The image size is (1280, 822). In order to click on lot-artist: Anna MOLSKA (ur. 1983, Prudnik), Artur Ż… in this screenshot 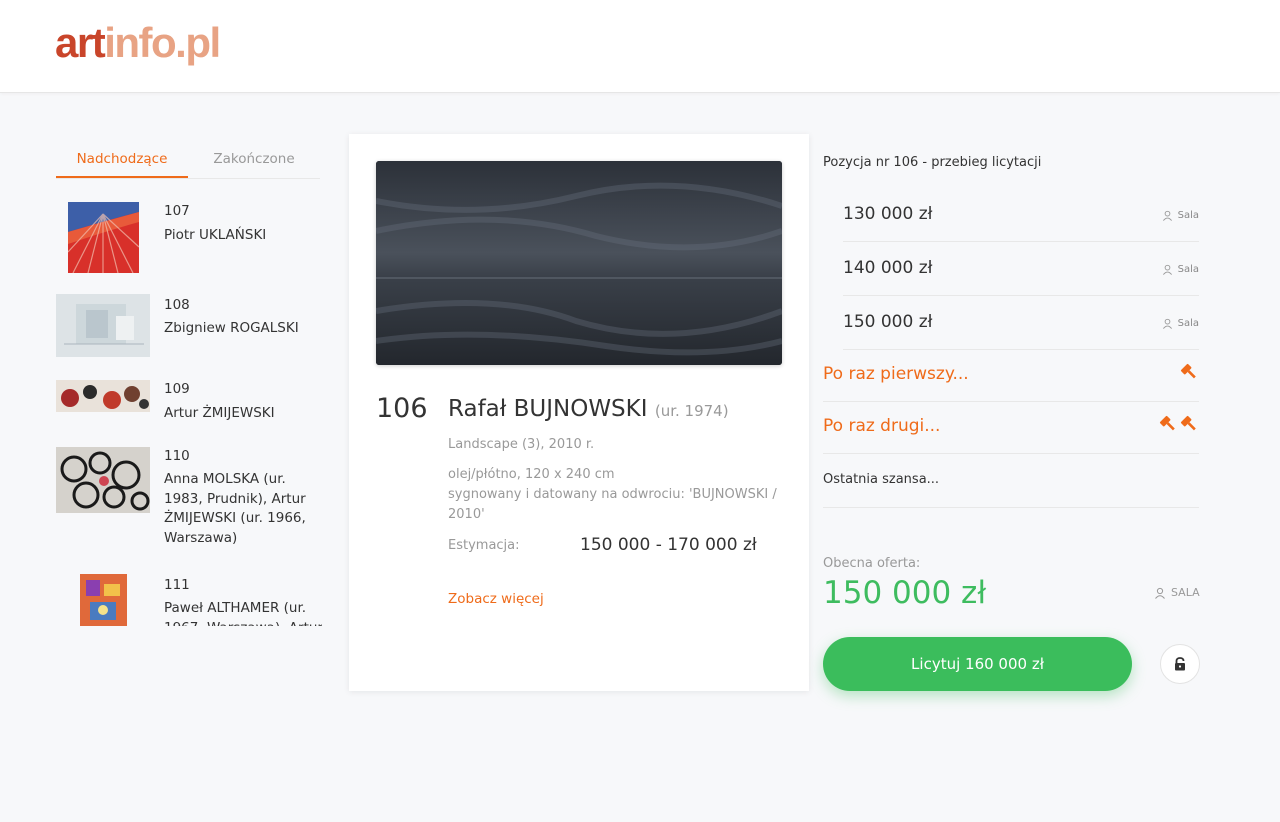, I will do `click(235, 508)`.